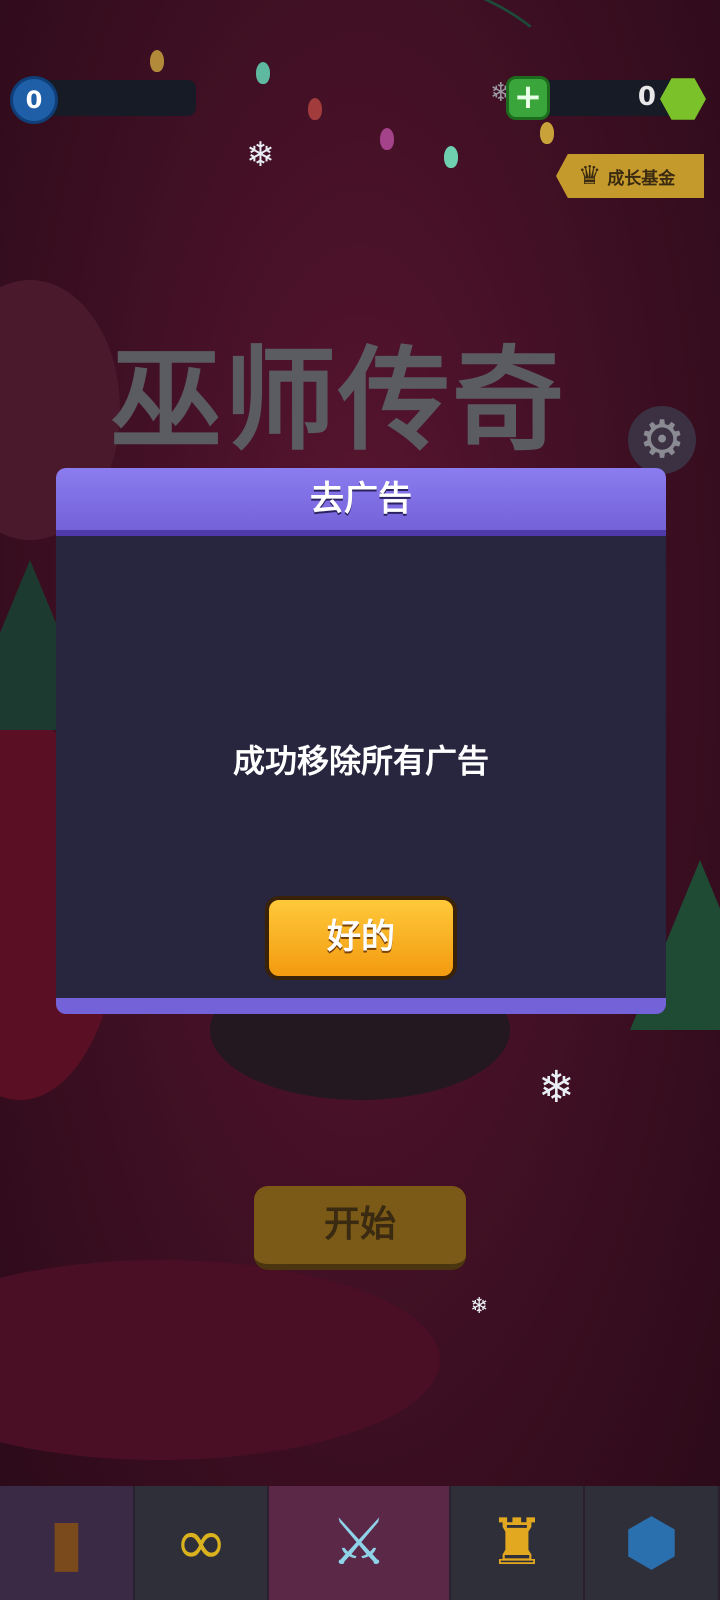 The height and width of the screenshot is (1600, 720). Describe the element at coordinates (361, 938) in the screenshot. I see `ok-button: 好的` at that location.